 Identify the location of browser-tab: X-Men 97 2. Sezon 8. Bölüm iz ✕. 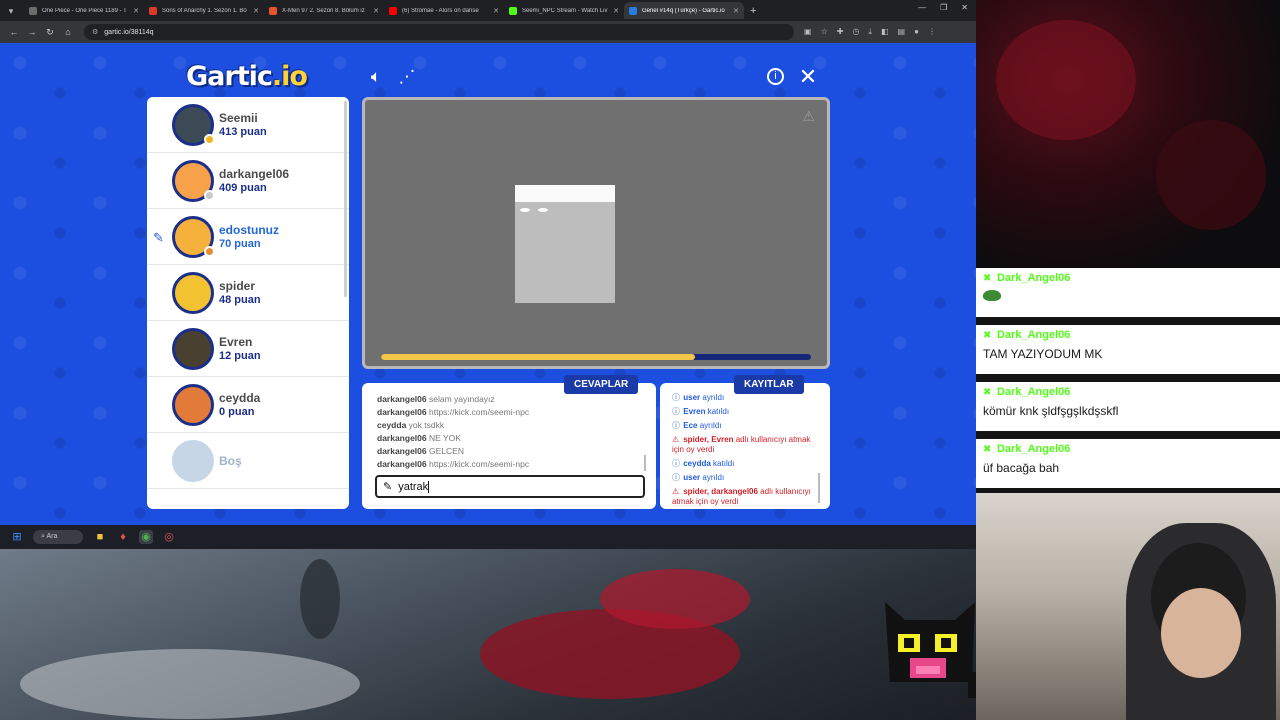
(324, 10).